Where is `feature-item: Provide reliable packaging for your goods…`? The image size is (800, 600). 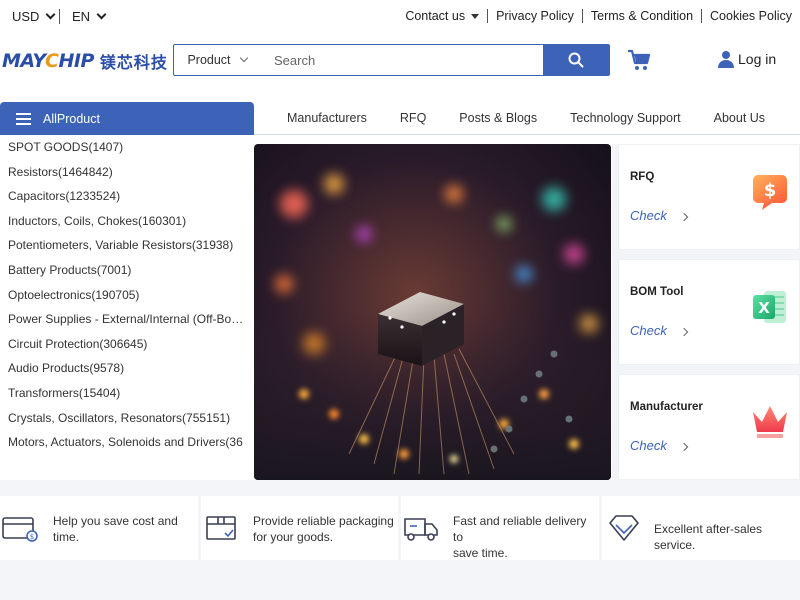 feature-item: Provide reliable packaging for your goods… is located at coordinates (299, 528).